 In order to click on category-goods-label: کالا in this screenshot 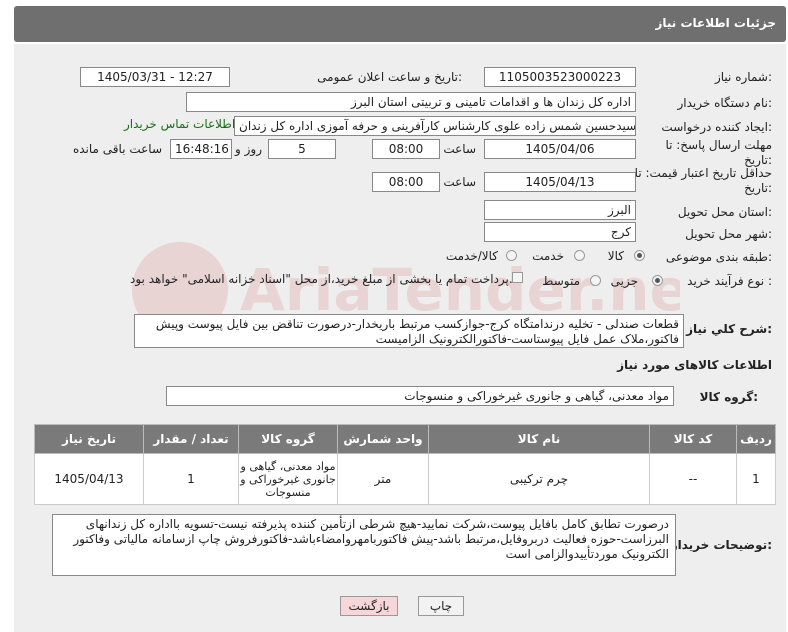, I will do `click(615, 256)`.